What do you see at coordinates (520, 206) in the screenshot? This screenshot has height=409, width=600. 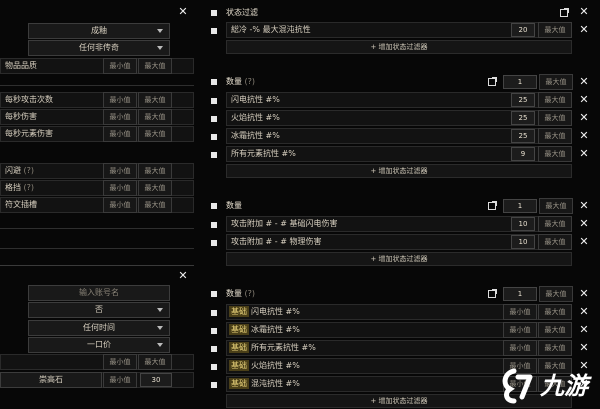 I see `count-group2-count: 1` at bounding box center [520, 206].